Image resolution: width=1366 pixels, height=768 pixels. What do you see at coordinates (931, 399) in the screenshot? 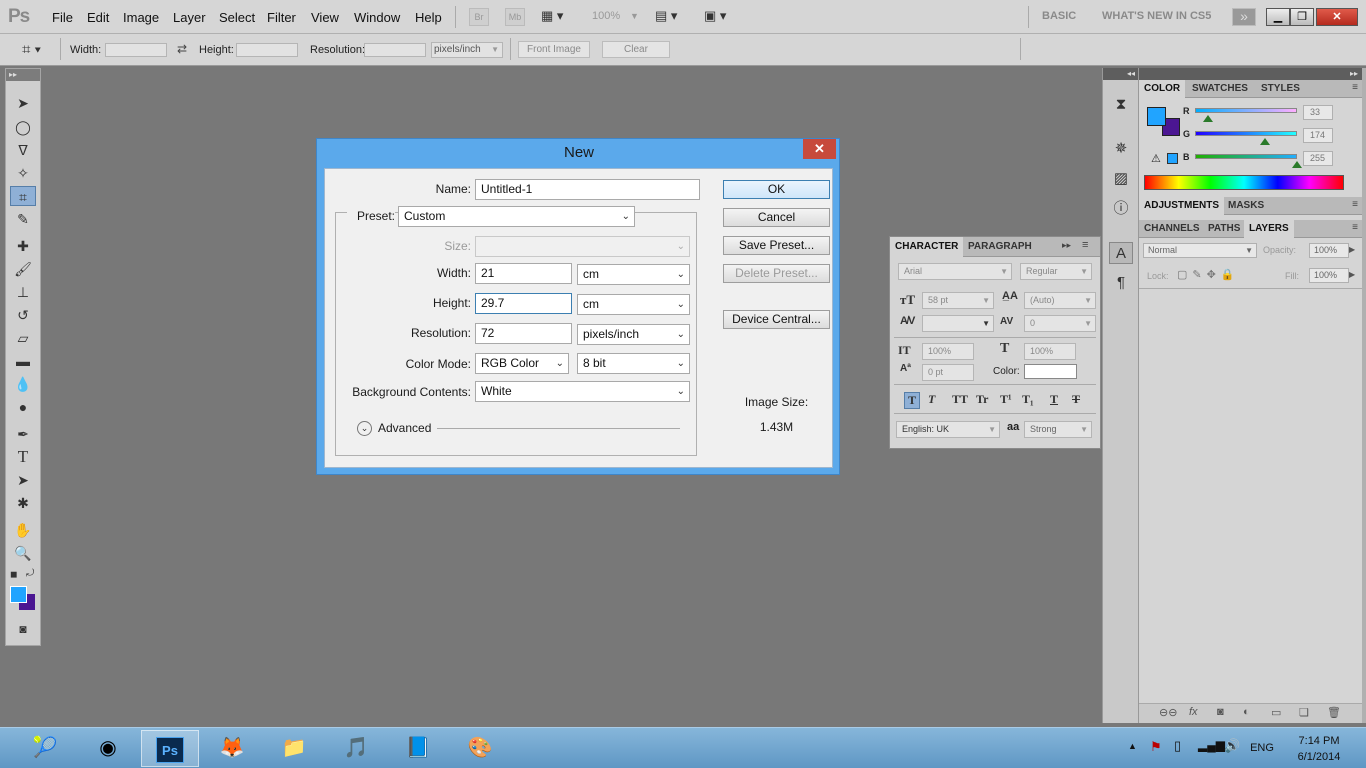
I see `faux-italic-button: T` at bounding box center [931, 399].